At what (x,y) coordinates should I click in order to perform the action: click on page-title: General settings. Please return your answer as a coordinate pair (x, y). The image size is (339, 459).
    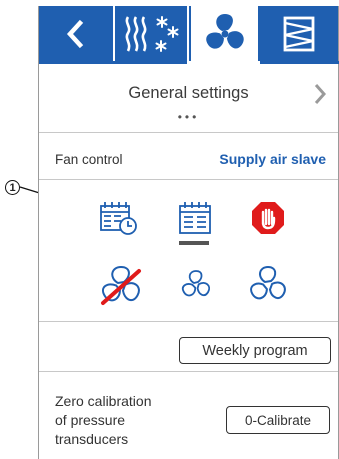
    Looking at the image, I should click on (188, 93).